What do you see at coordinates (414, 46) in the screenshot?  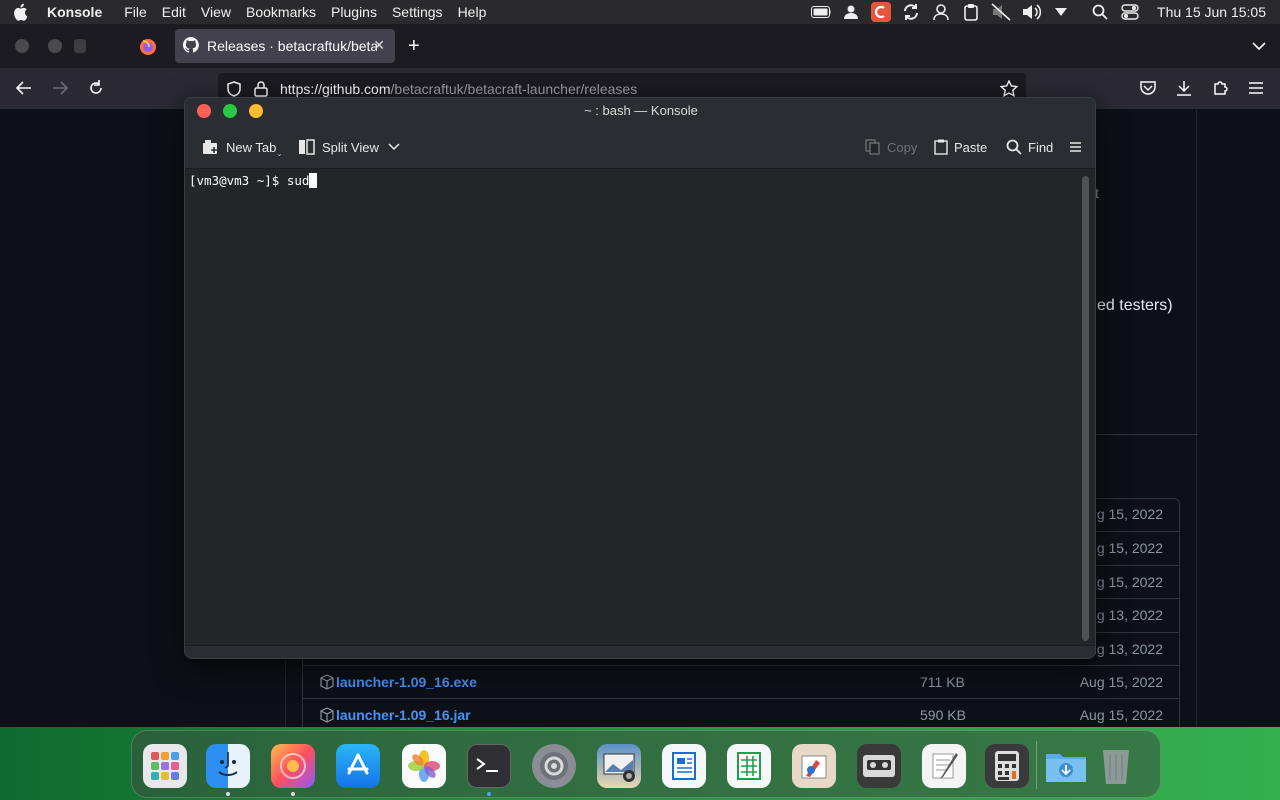 I see `new-tab-button: +` at bounding box center [414, 46].